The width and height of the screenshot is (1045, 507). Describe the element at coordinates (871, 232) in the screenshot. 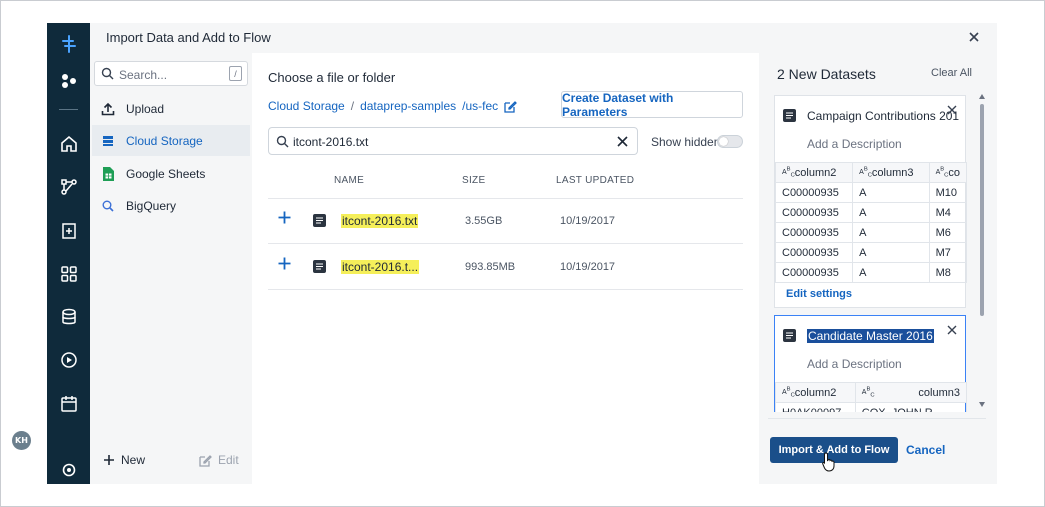

I see `preview-row: C00000935 A M6` at that location.